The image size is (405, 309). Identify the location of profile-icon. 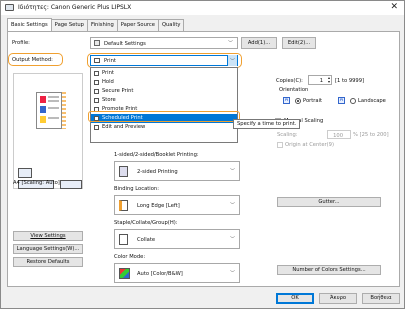
(97, 43).